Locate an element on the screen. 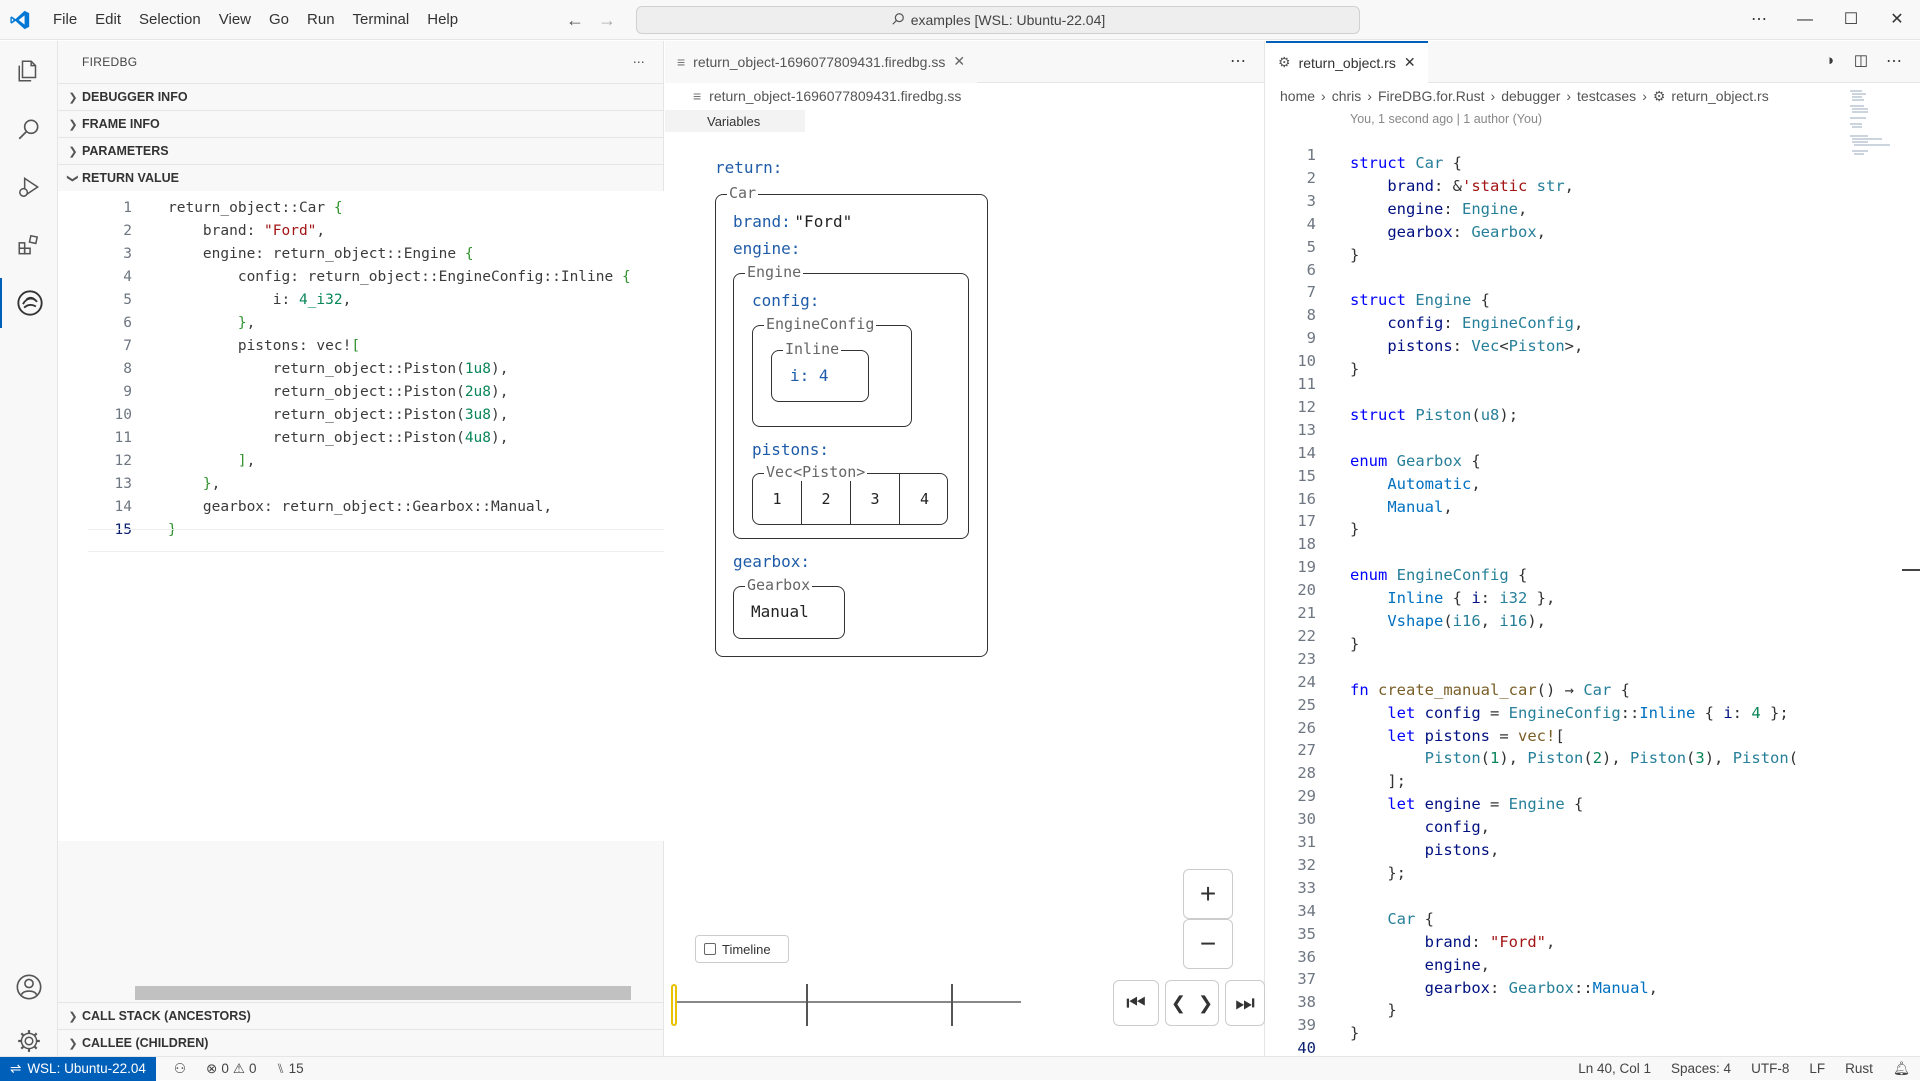  encoding: UTF-8 is located at coordinates (1770, 1068).